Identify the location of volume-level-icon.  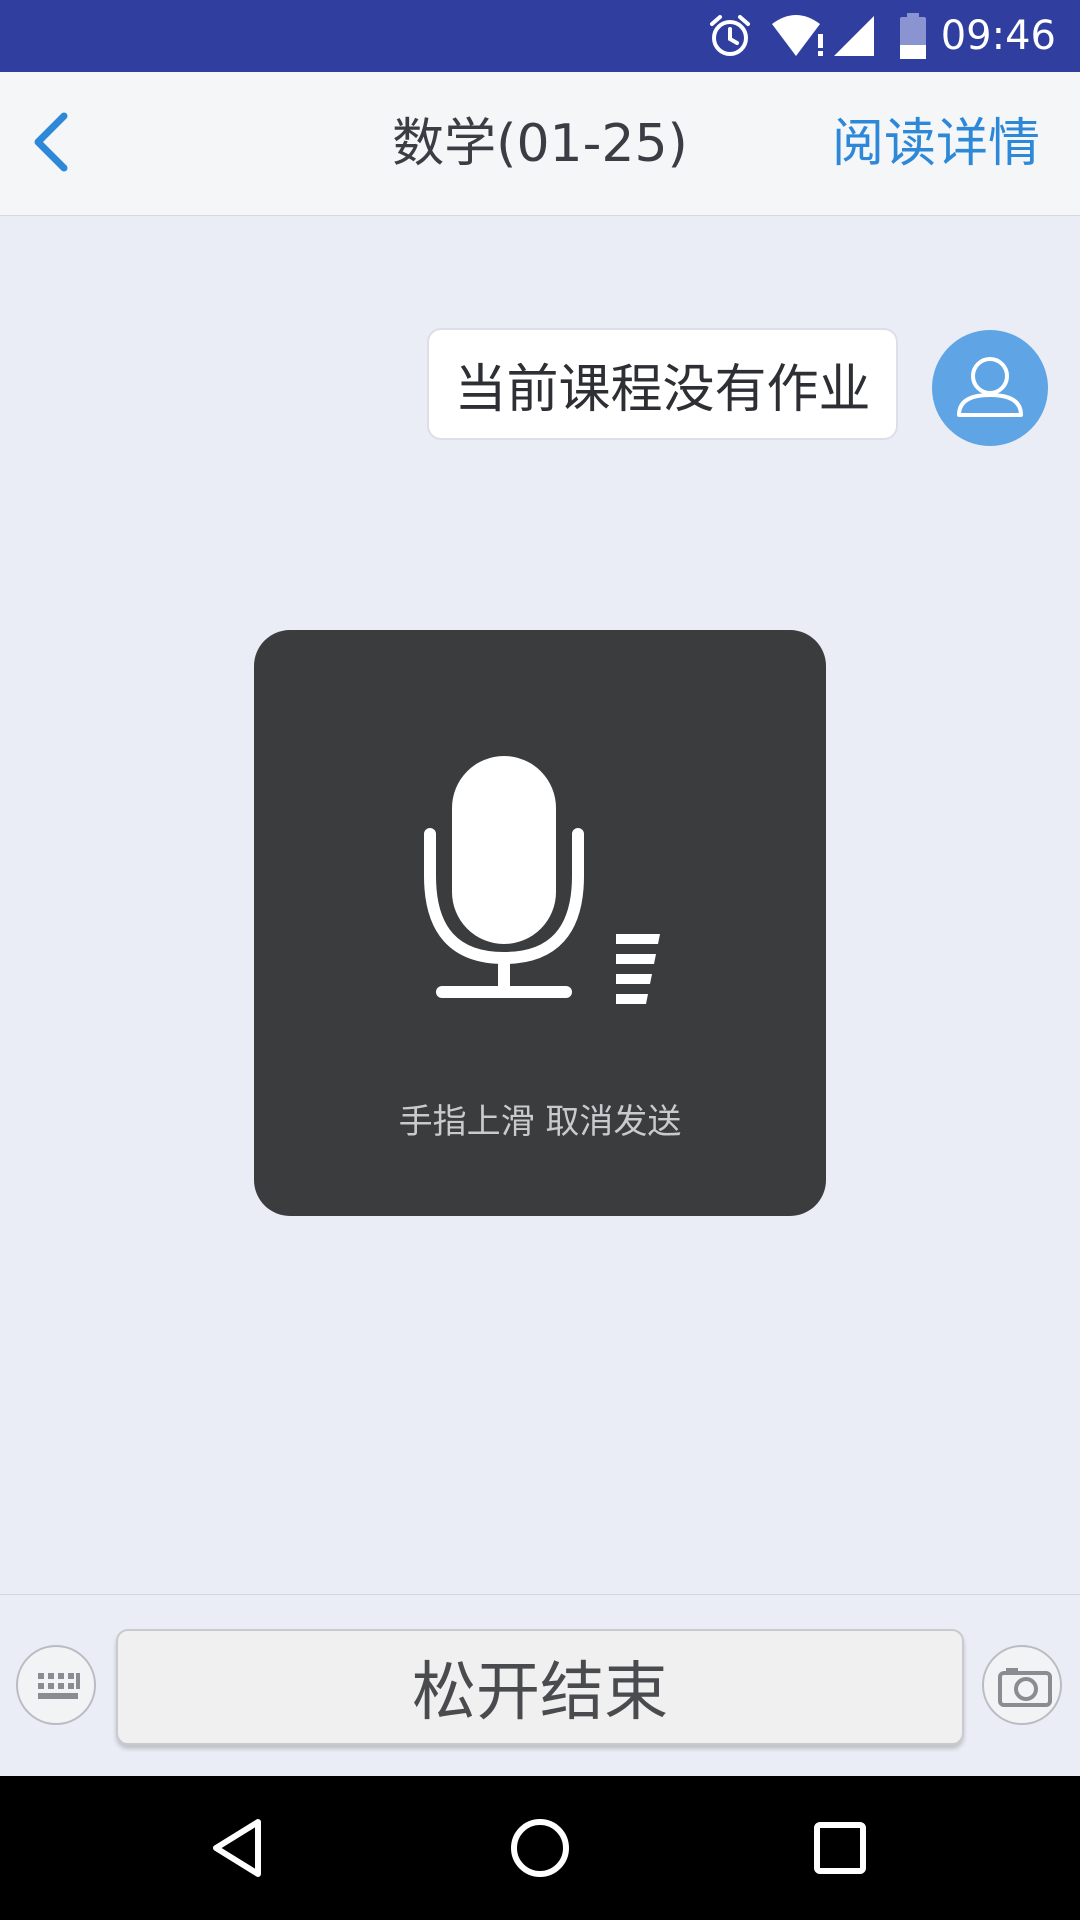
(638, 969).